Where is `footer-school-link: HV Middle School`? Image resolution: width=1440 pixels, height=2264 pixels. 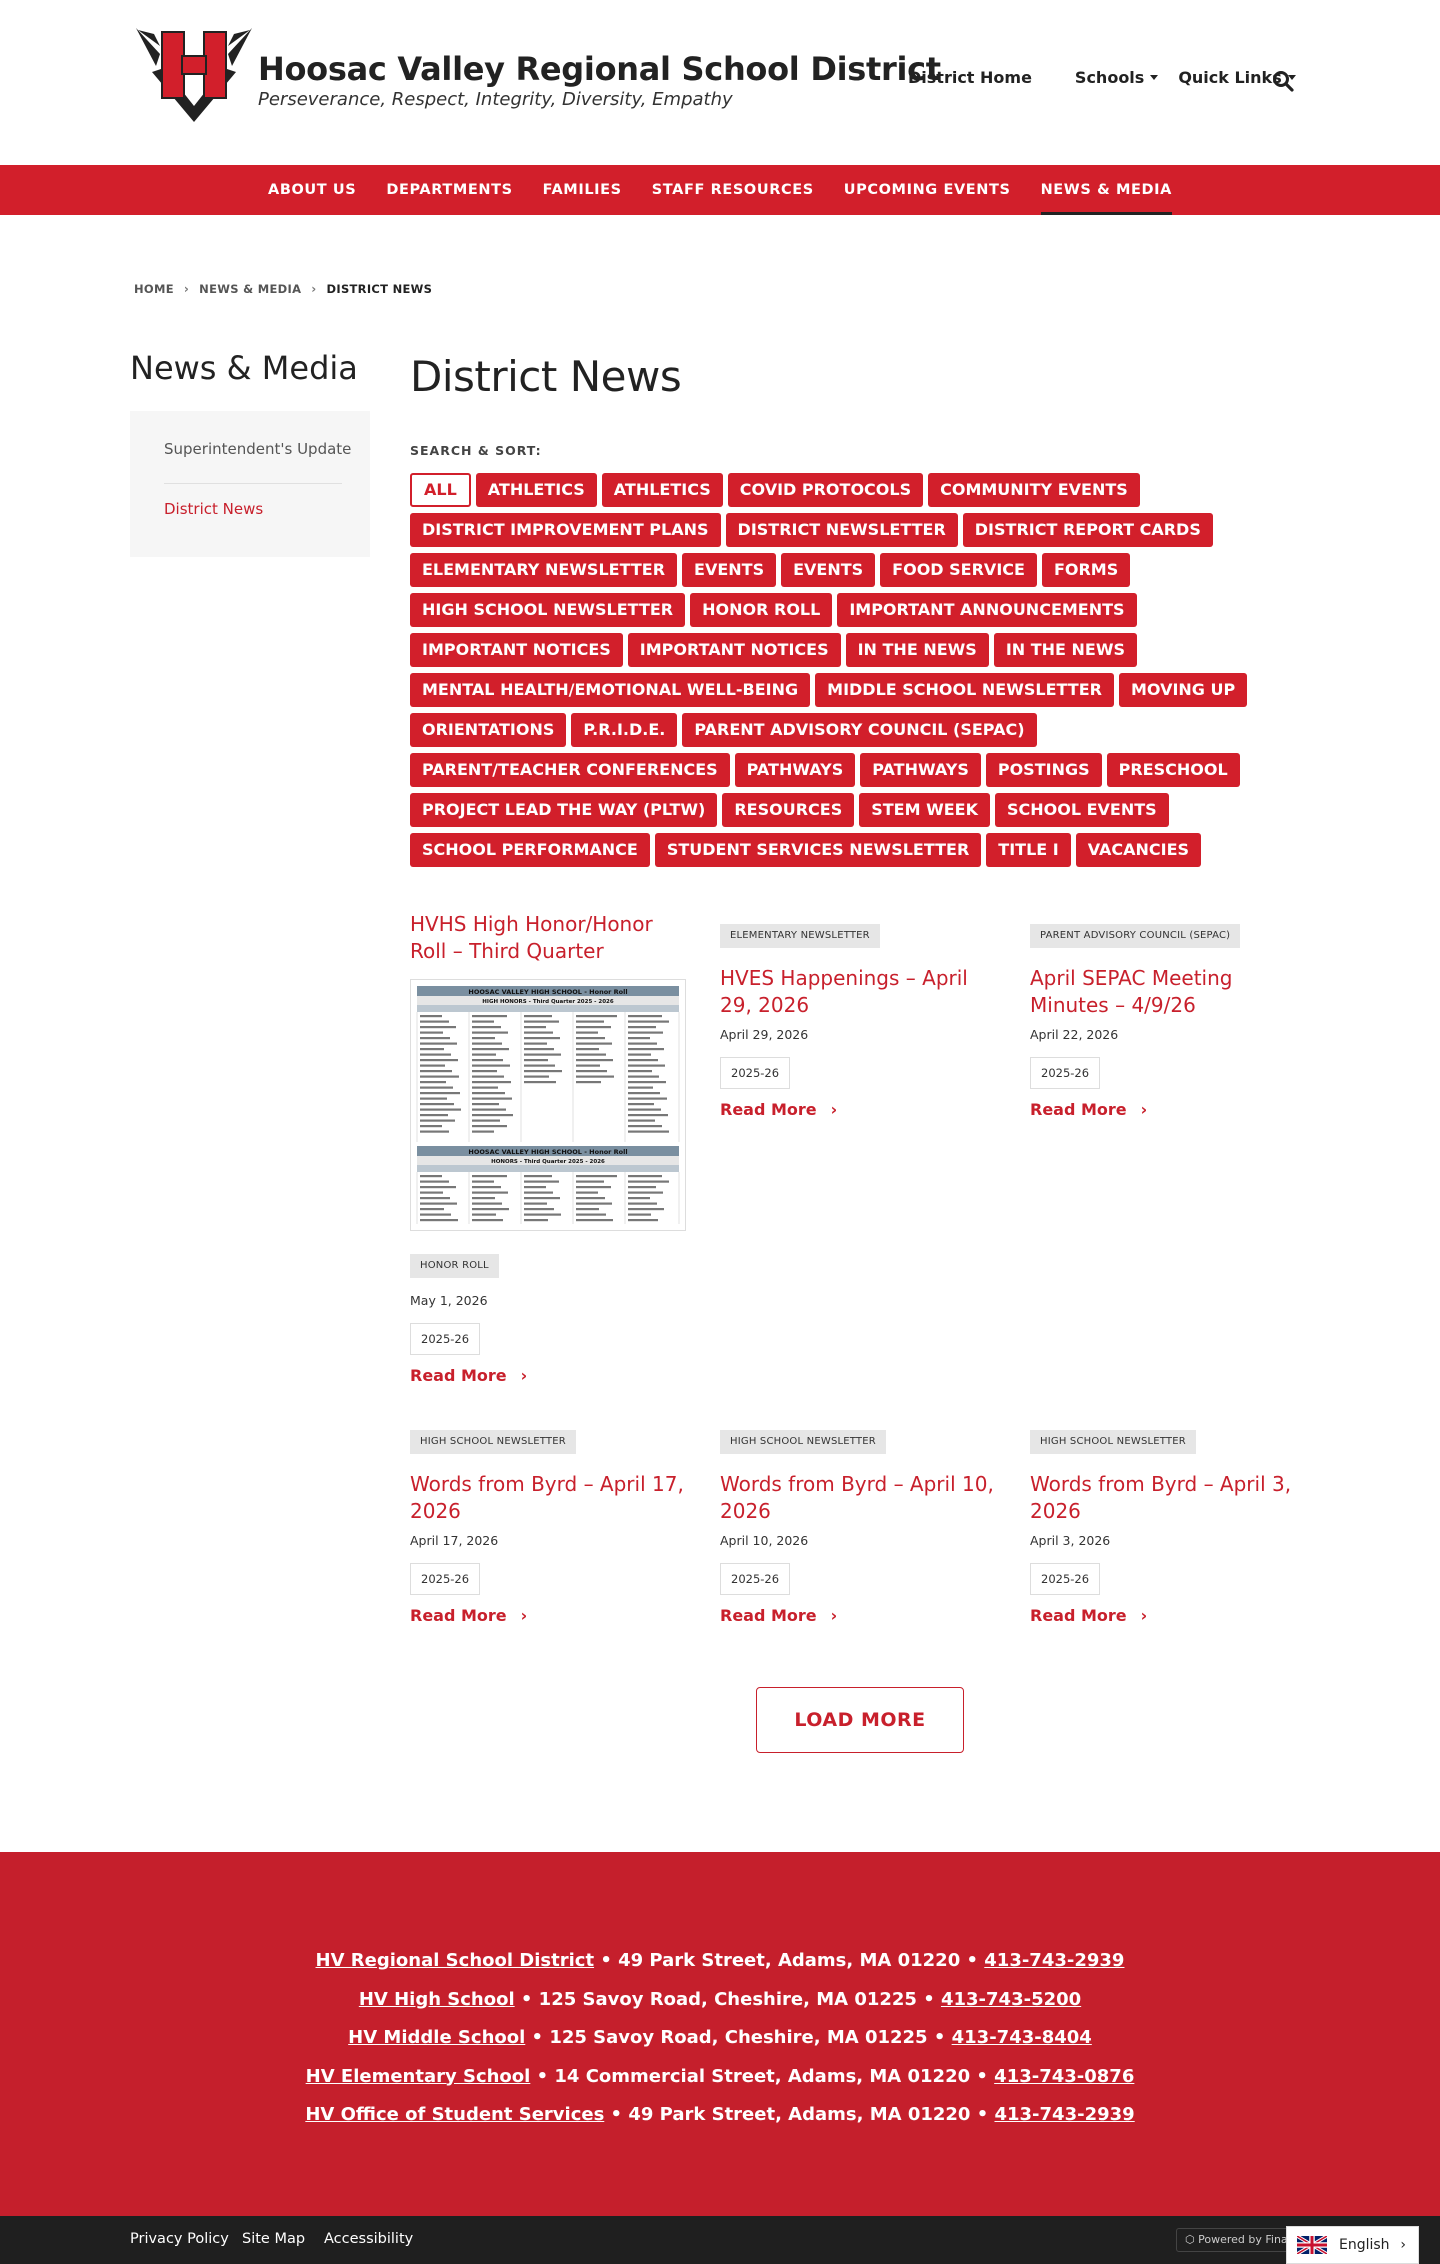 footer-school-link: HV Middle School is located at coordinates (436, 2037).